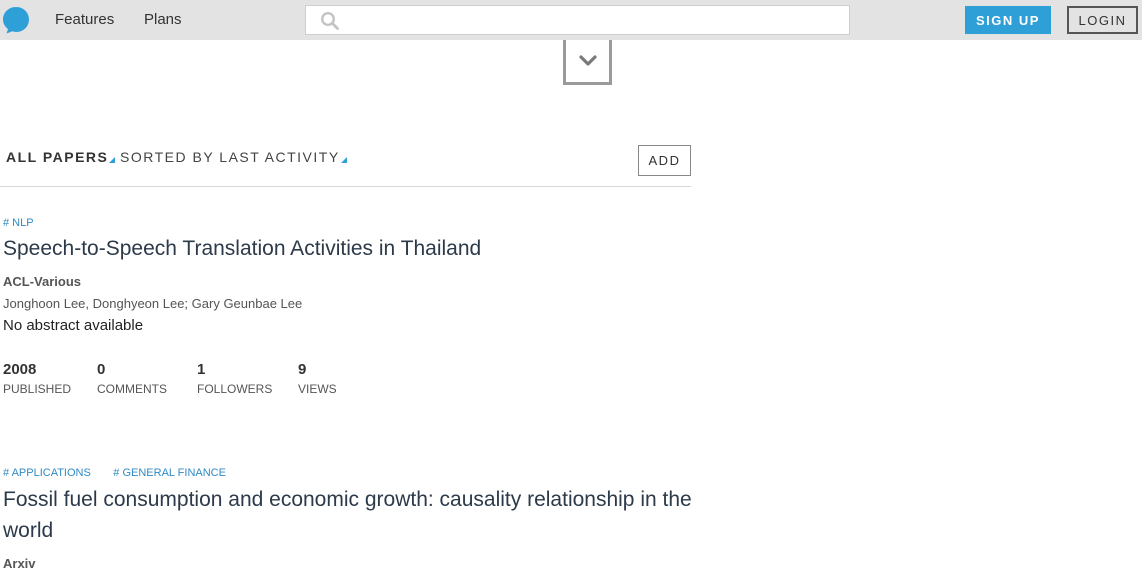 This screenshot has width=1142, height=580. What do you see at coordinates (169, 473) in the screenshot?
I see `paper-tag: # GENERAL FINANCE` at bounding box center [169, 473].